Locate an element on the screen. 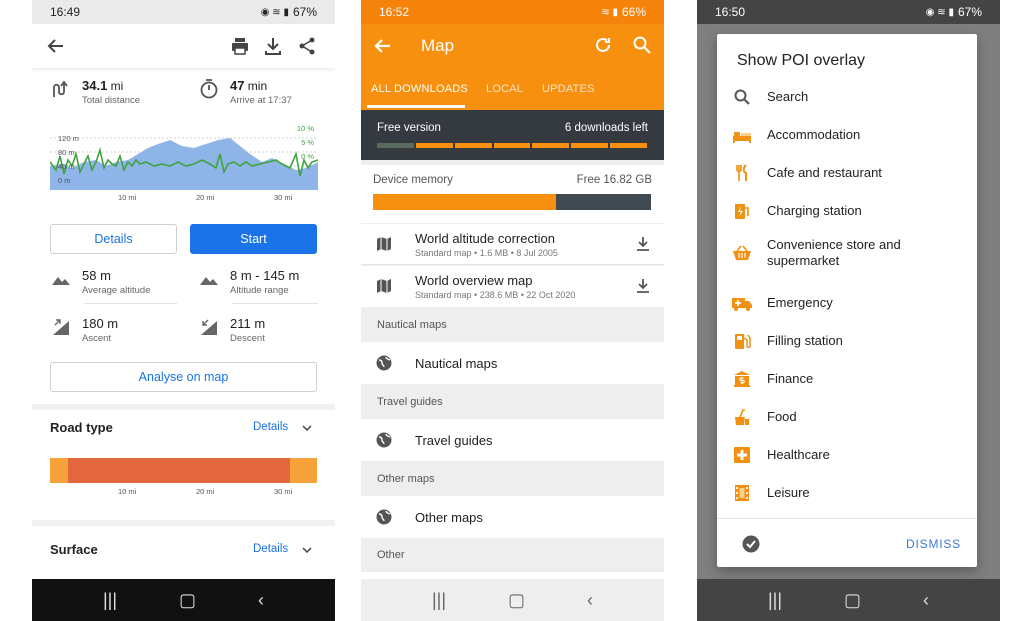 This screenshot has width=1024, height=621. search-icon is located at coordinates (642, 45).